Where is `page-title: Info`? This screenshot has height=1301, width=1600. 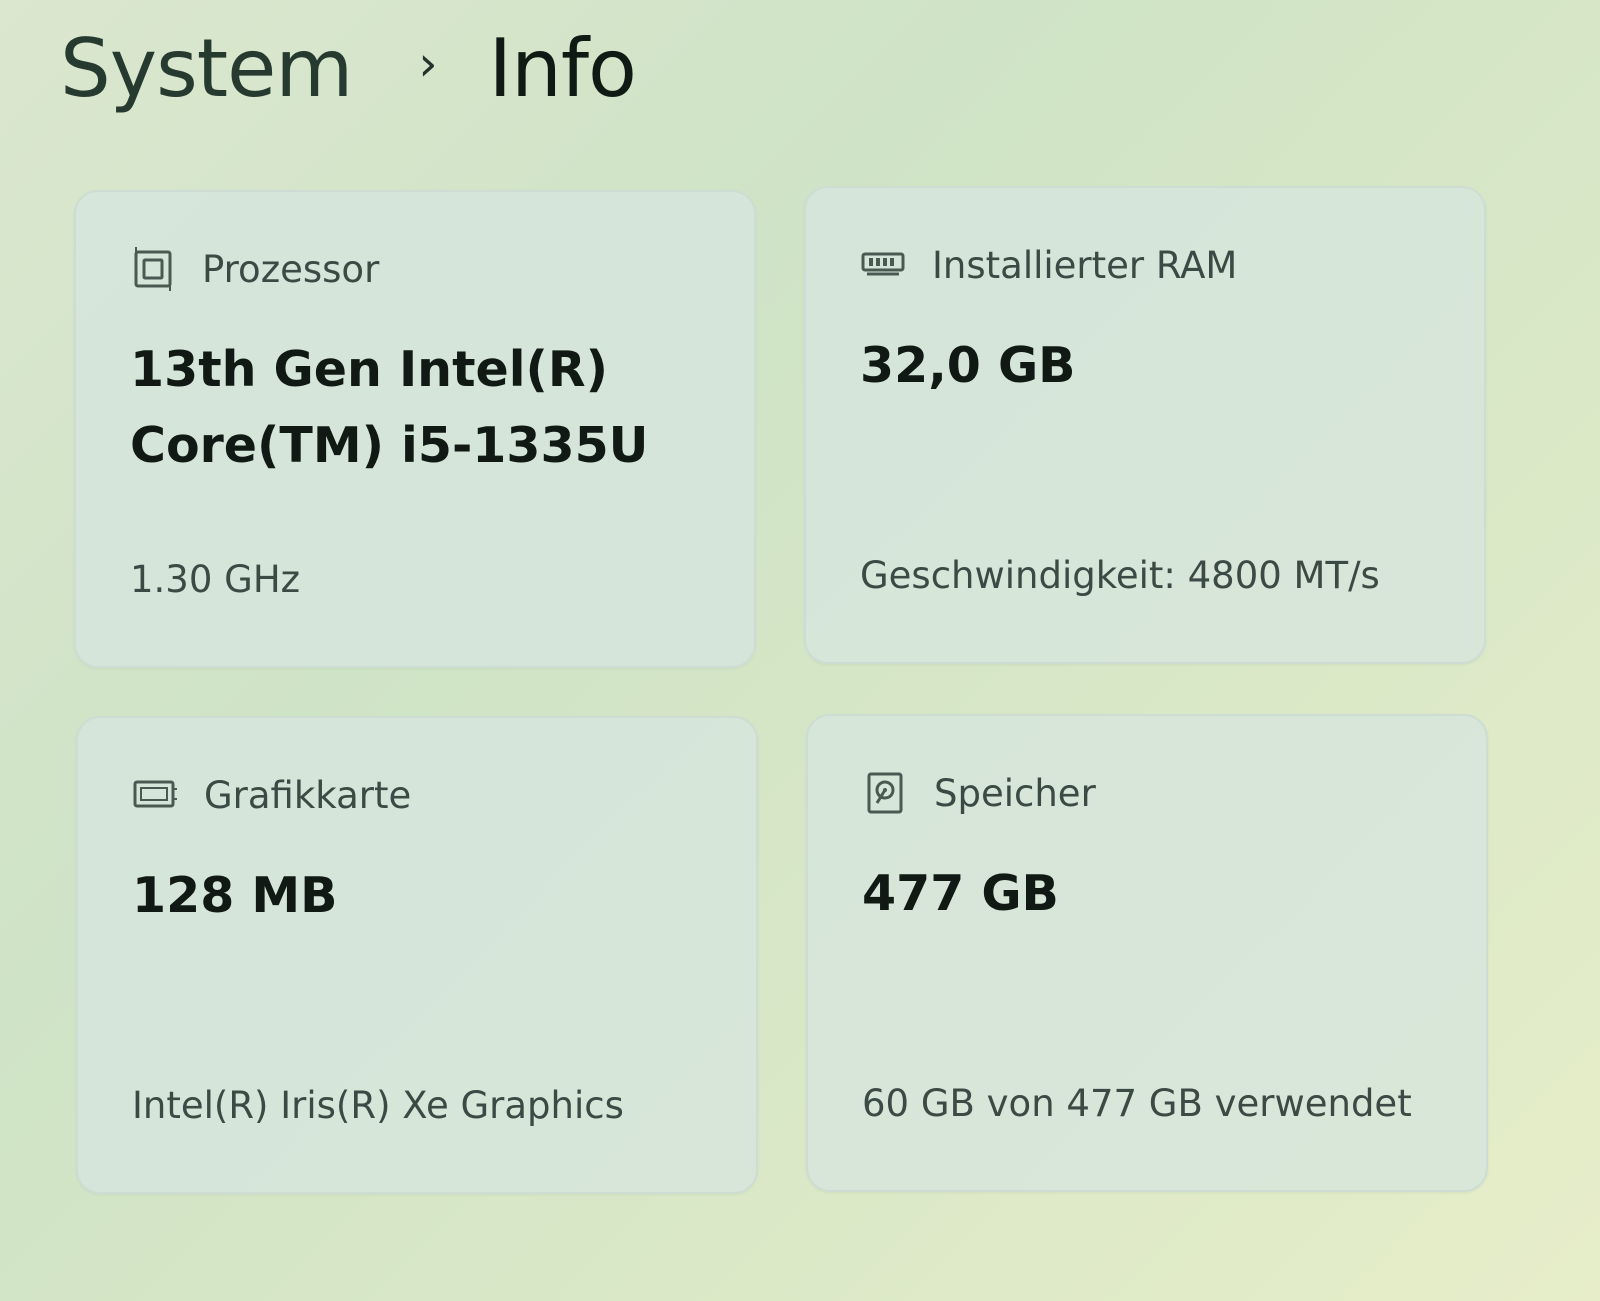
page-title: Info is located at coordinates (562, 68).